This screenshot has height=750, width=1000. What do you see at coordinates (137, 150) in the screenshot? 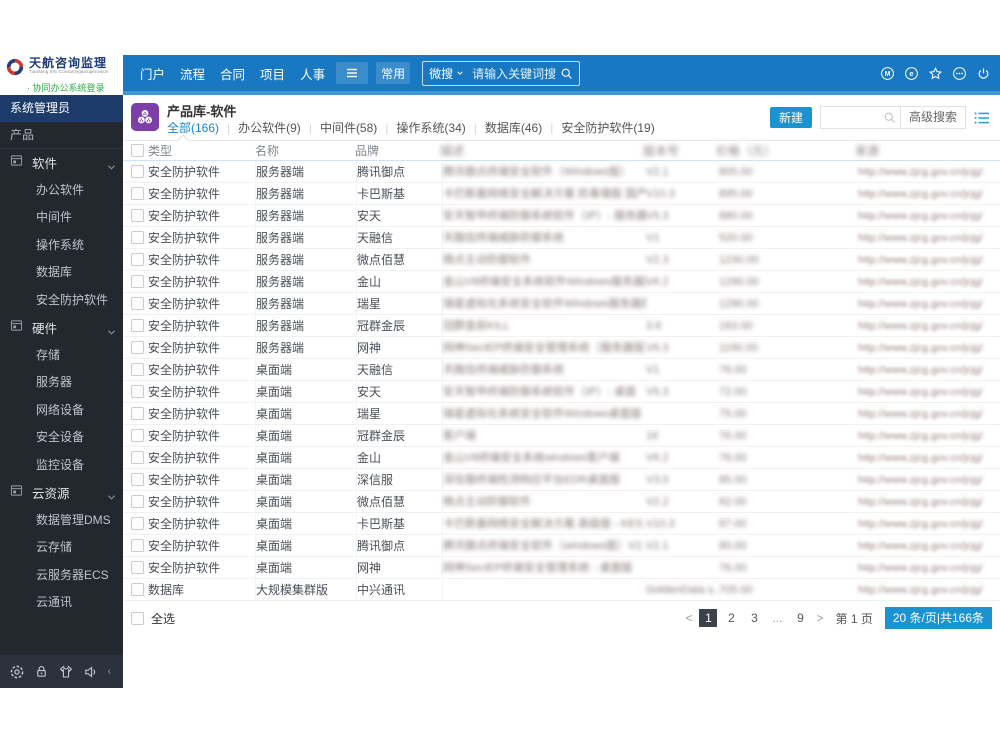
I see `header-checkbox` at bounding box center [137, 150].